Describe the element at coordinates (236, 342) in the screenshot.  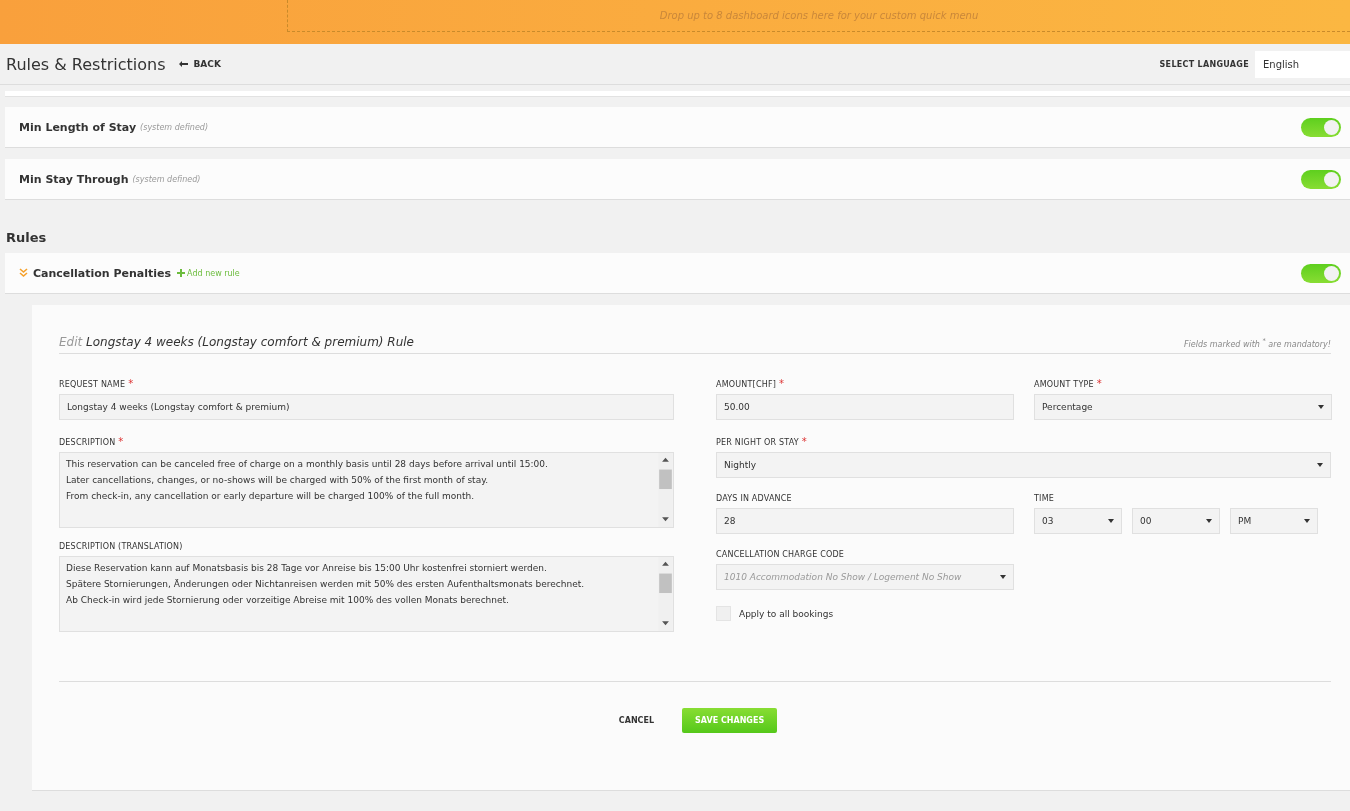
I see `editor-title: Edit Longstay 4 weeks (Longstay comfort & premium) Rule` at that location.